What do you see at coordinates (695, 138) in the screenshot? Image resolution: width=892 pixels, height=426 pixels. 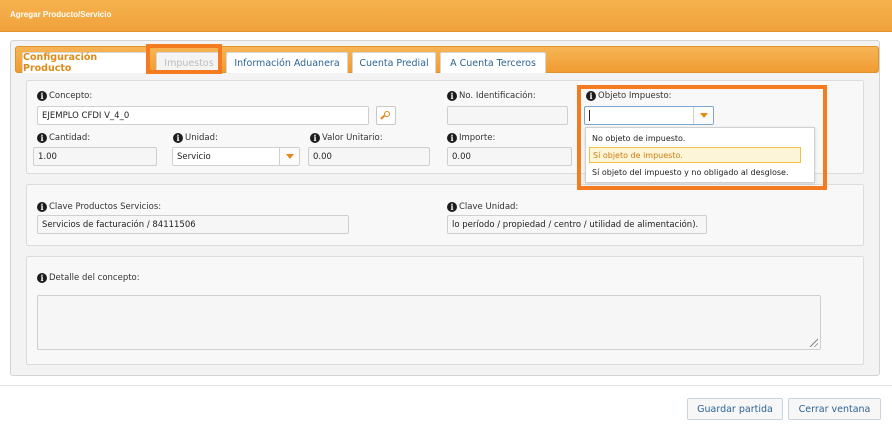 I see `option-no-objeto: No objeto de impuesto.` at bounding box center [695, 138].